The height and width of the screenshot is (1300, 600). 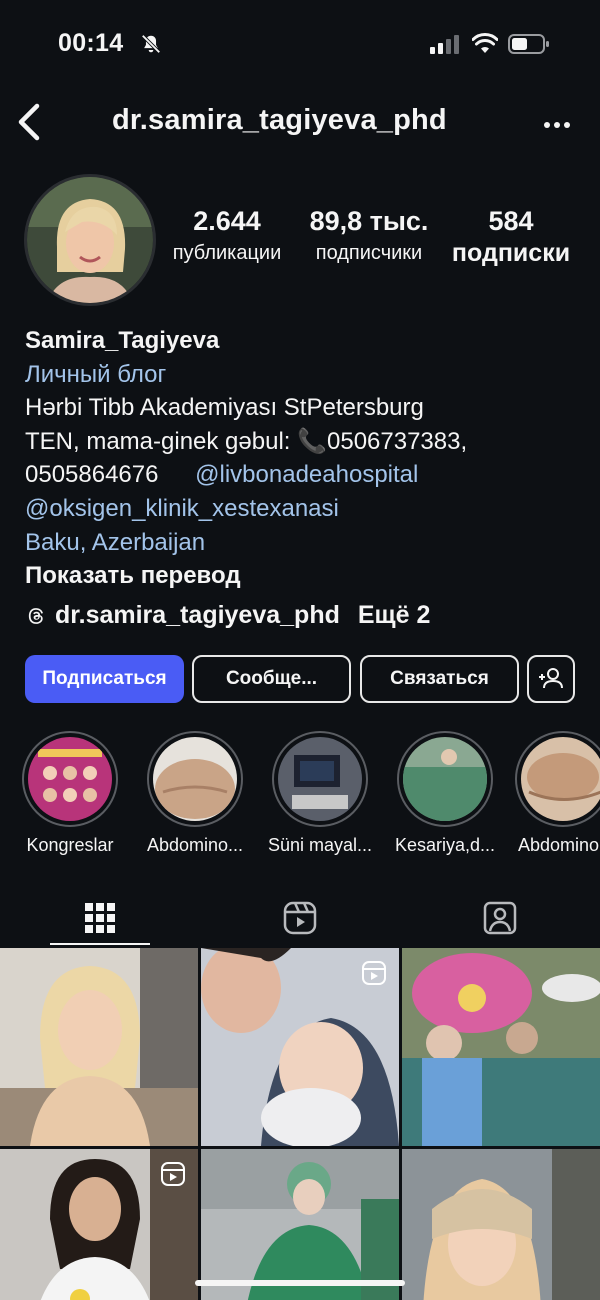 I want to click on highlight-label: Abdomino, so click(x=559, y=845).